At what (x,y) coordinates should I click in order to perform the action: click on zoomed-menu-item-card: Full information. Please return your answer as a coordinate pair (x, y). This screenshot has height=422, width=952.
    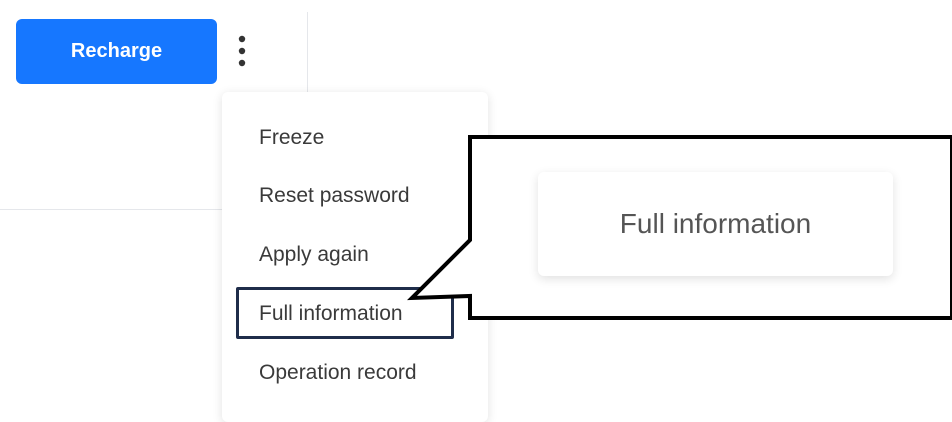
    Looking at the image, I should click on (715, 224).